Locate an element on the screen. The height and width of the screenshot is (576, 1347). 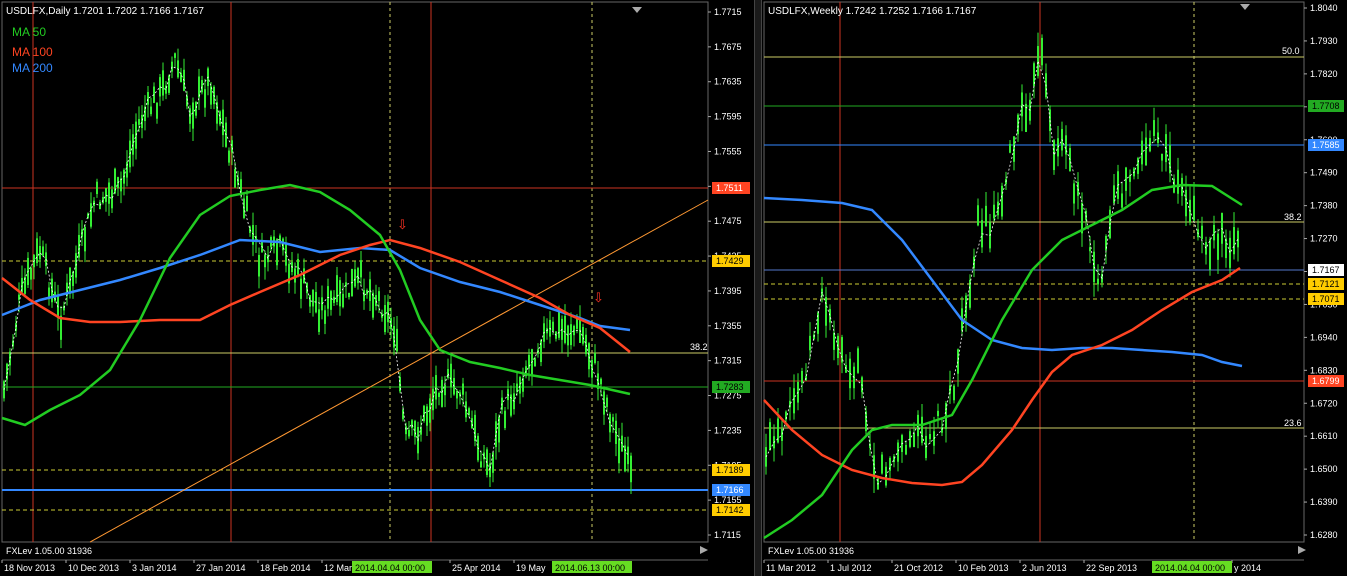
daily-scroll-triangle-icon is located at coordinates (637, 10).